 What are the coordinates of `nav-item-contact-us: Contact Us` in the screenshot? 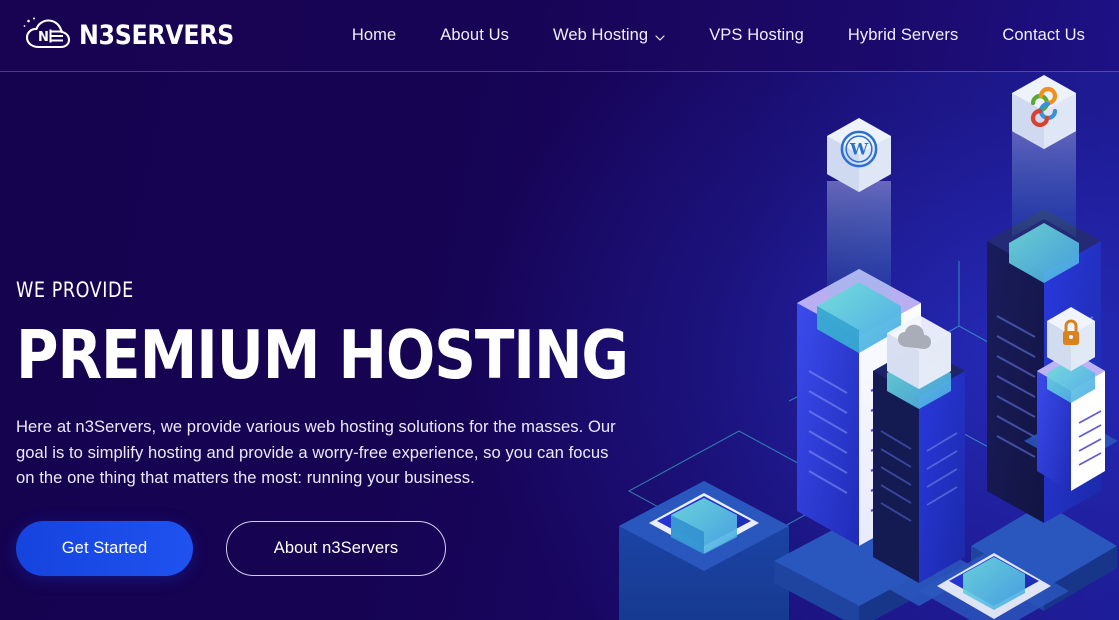 It's located at (1043, 35).